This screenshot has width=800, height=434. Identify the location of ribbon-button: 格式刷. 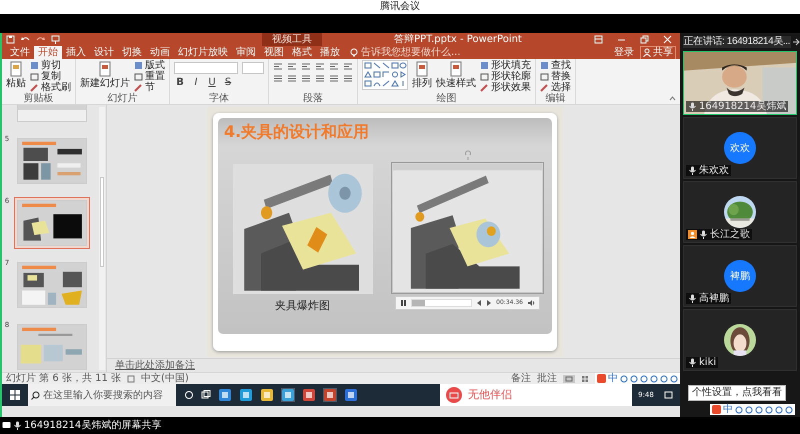
(50, 87).